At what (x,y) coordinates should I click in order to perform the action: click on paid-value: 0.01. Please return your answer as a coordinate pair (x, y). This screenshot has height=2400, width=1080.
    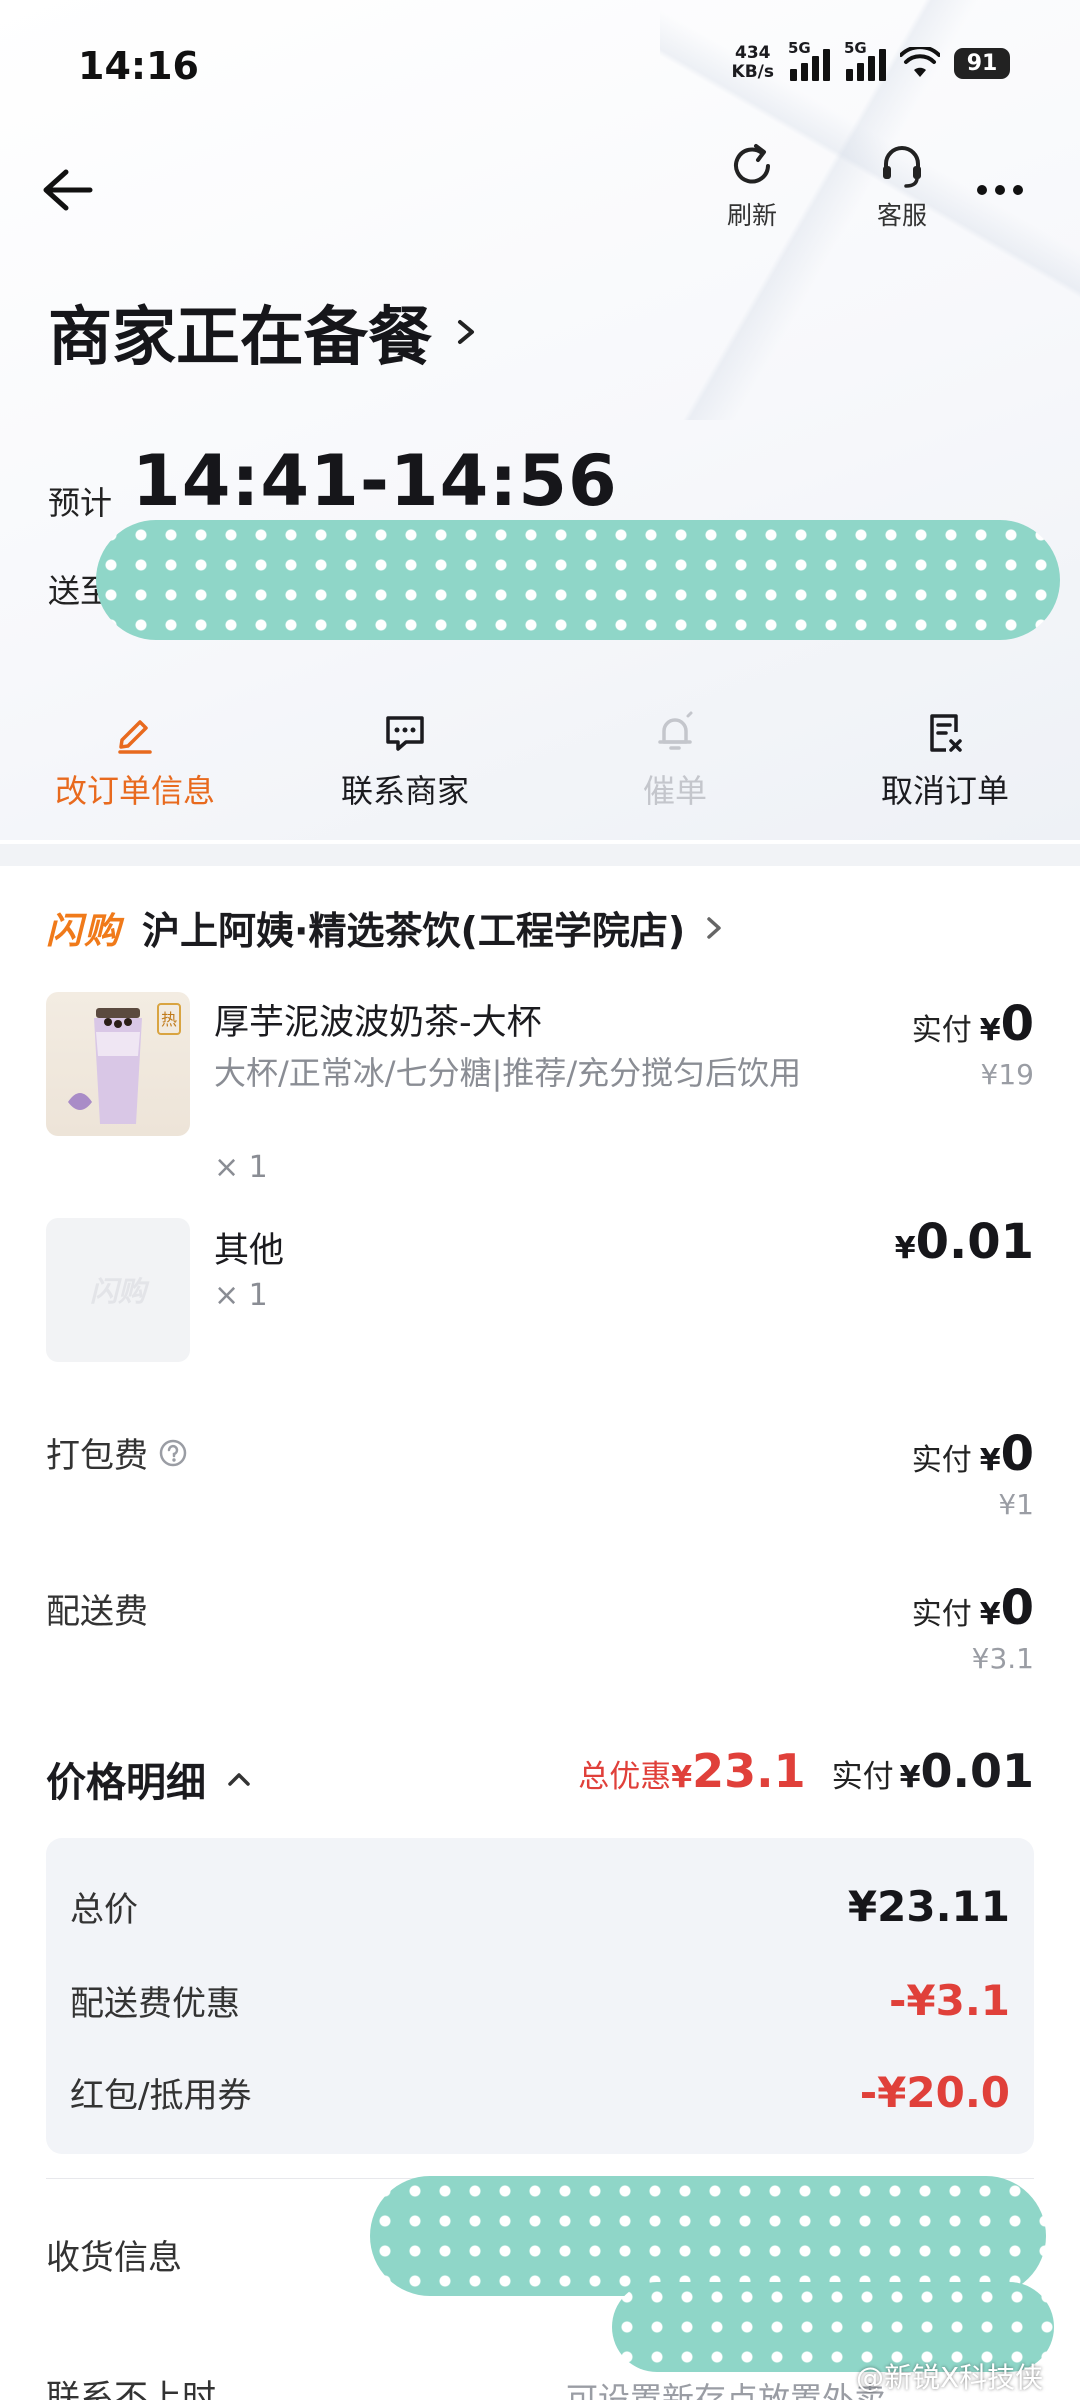
    Looking at the image, I should click on (974, 1242).